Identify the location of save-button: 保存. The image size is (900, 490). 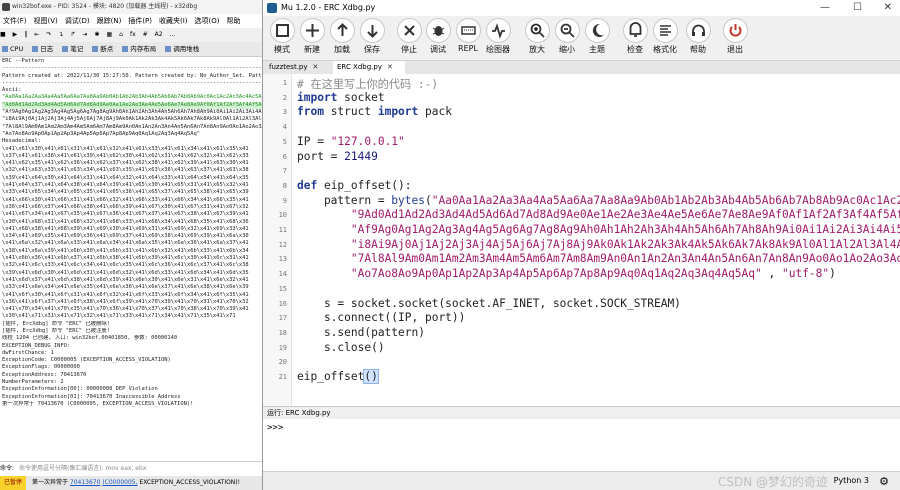
(372, 36).